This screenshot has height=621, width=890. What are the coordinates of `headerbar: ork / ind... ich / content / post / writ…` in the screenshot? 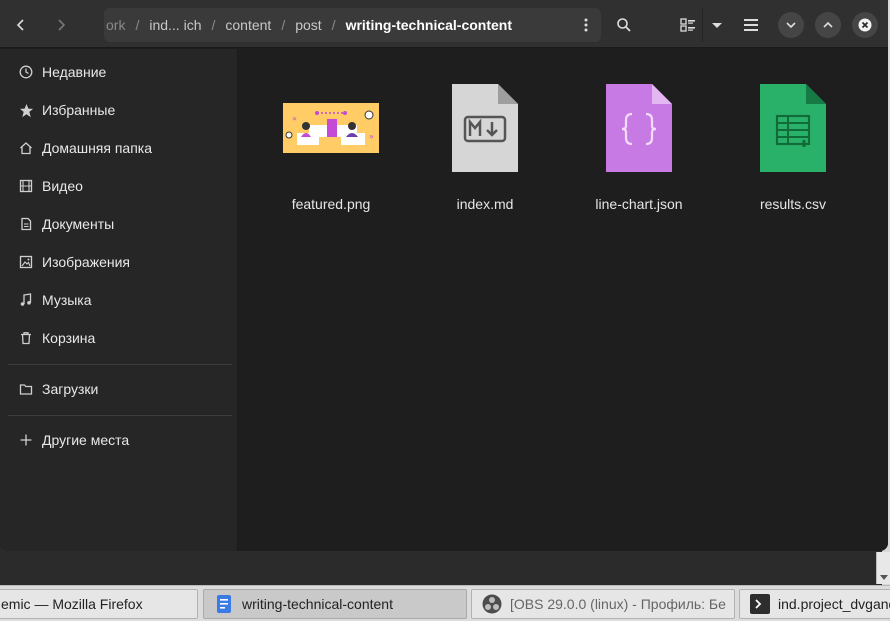 It's located at (444, 24).